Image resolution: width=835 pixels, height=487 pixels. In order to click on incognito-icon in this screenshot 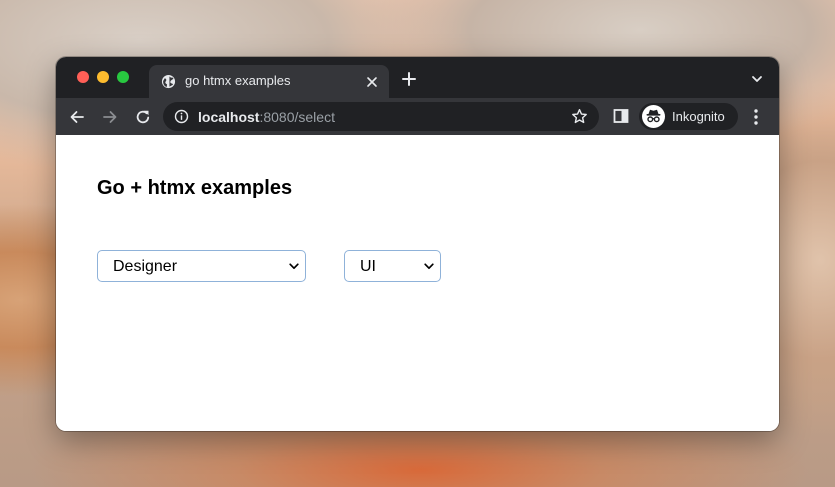, I will do `click(653, 116)`.